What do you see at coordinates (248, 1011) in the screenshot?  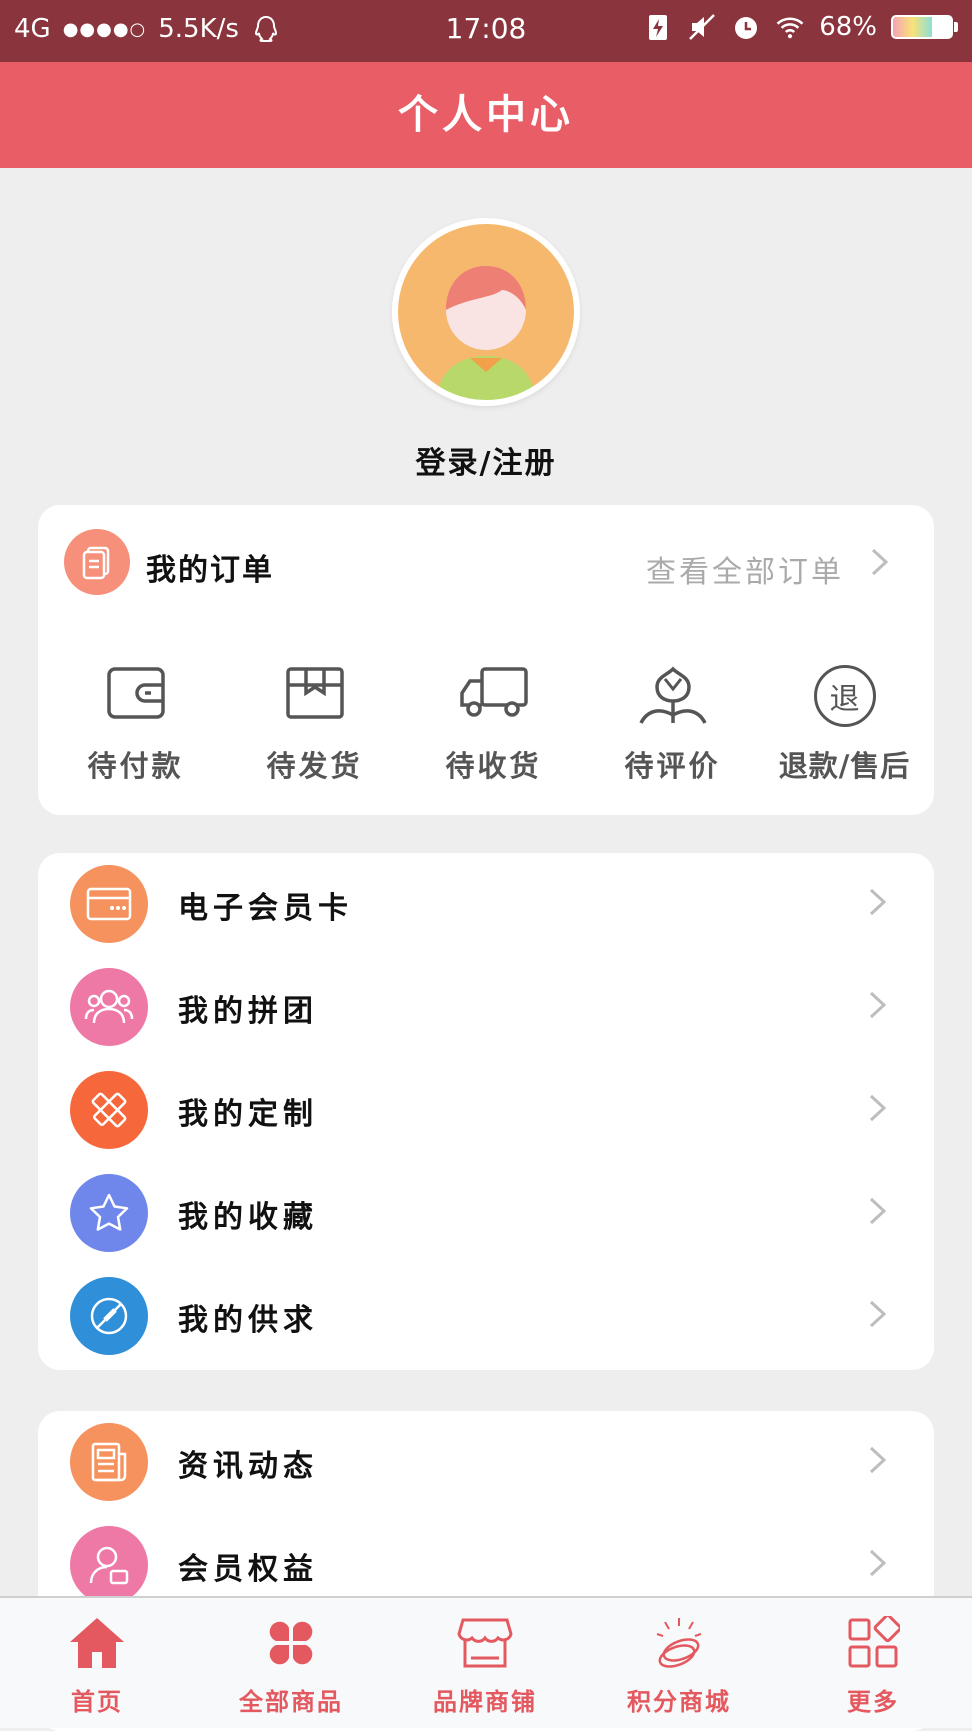 I see `menu-item-label: 我的拼团` at bounding box center [248, 1011].